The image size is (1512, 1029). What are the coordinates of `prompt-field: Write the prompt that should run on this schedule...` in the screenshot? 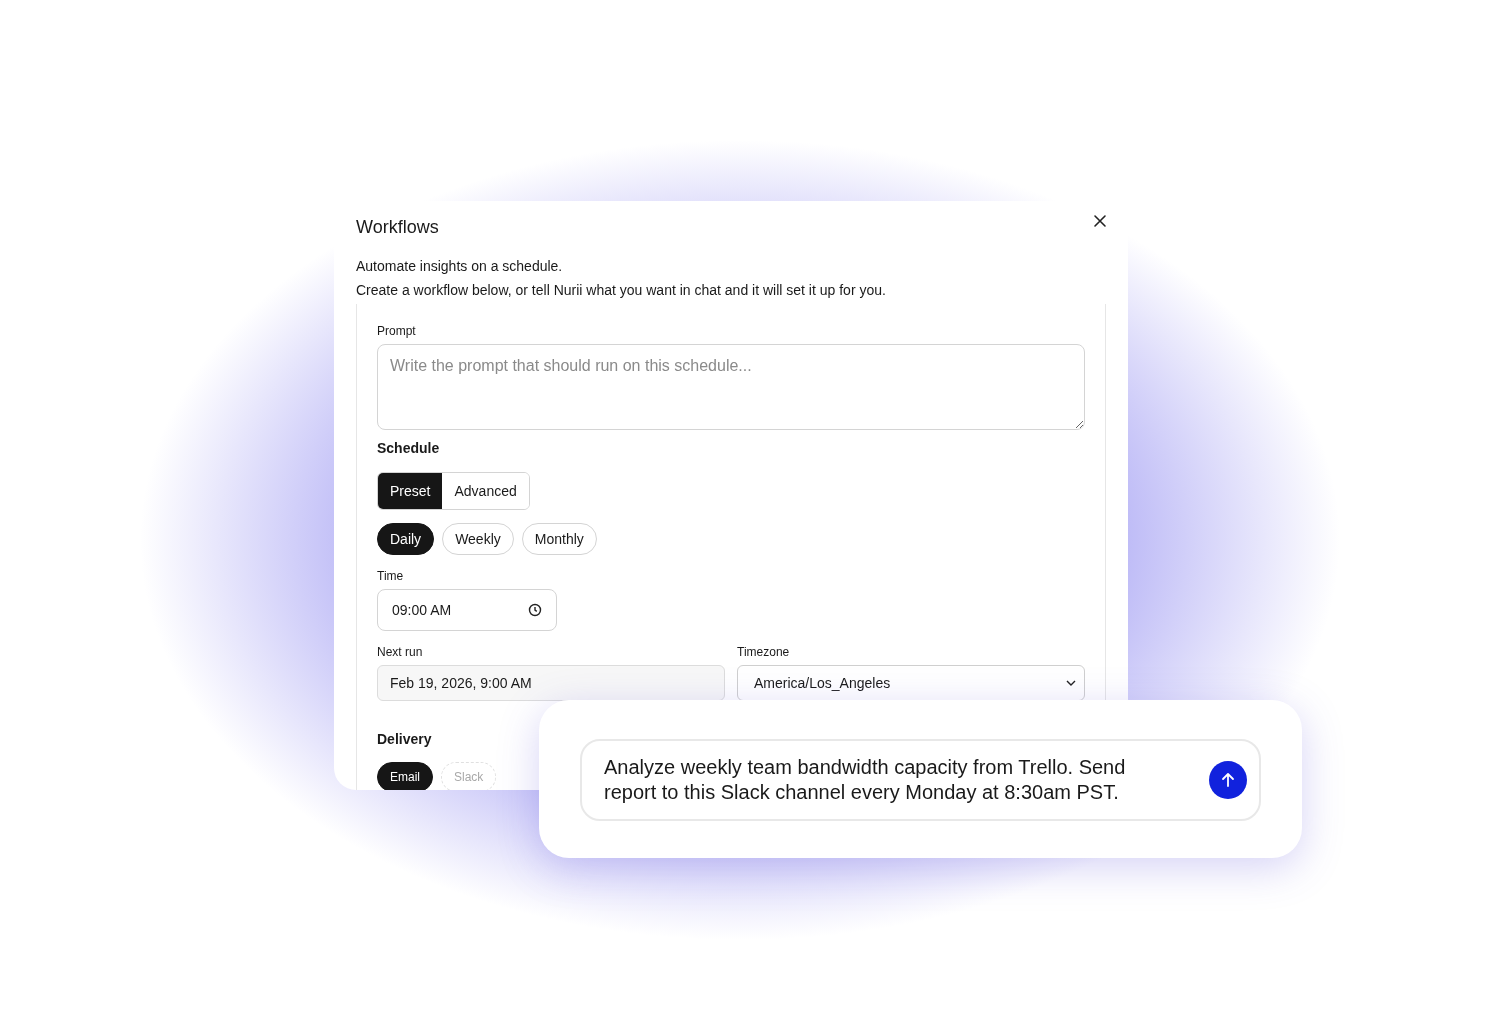 It's located at (731, 387).